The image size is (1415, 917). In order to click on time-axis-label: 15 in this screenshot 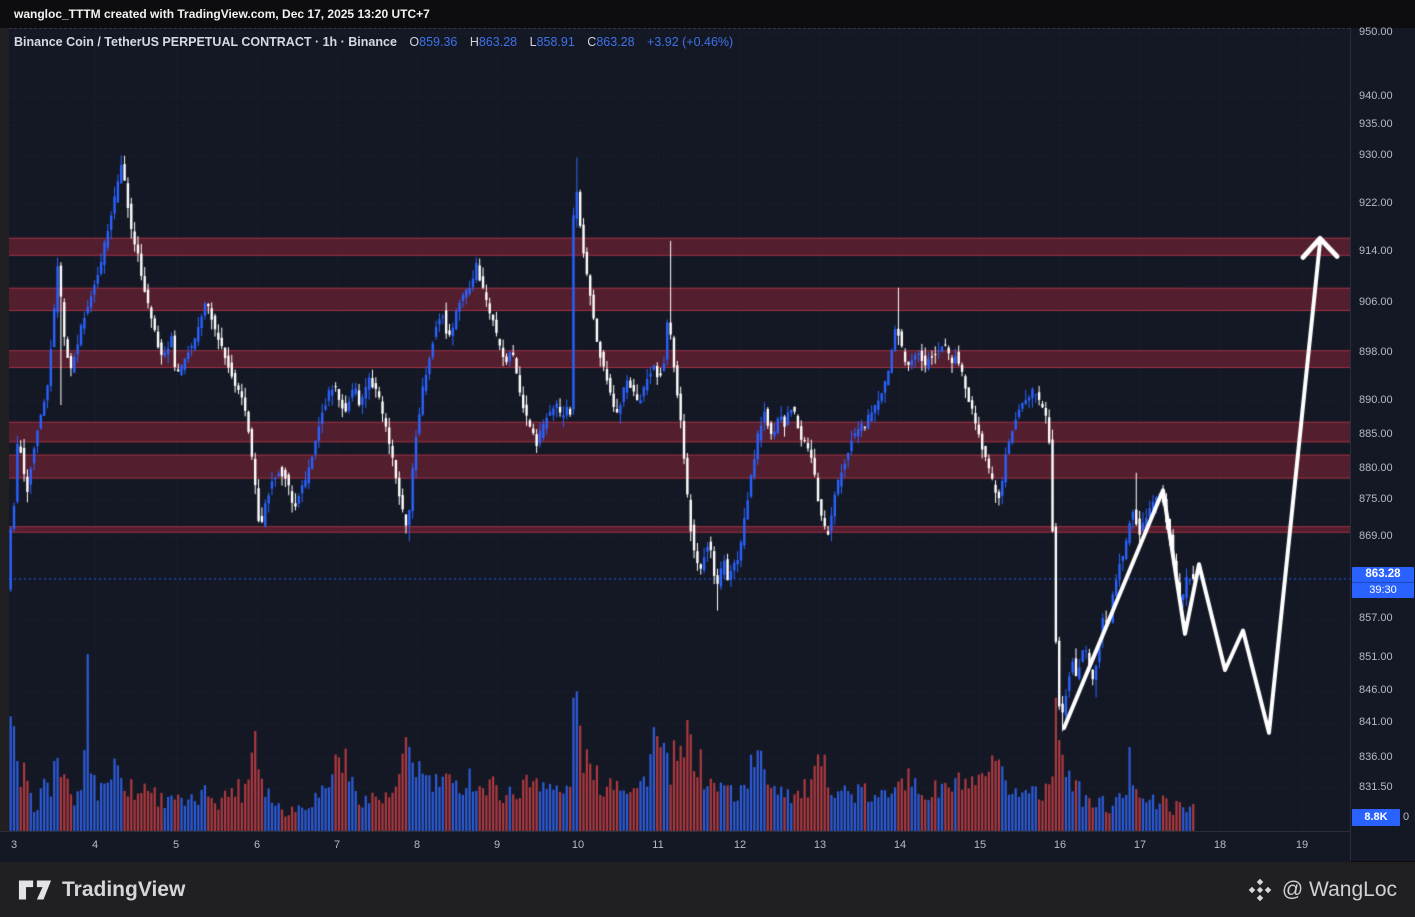, I will do `click(980, 845)`.